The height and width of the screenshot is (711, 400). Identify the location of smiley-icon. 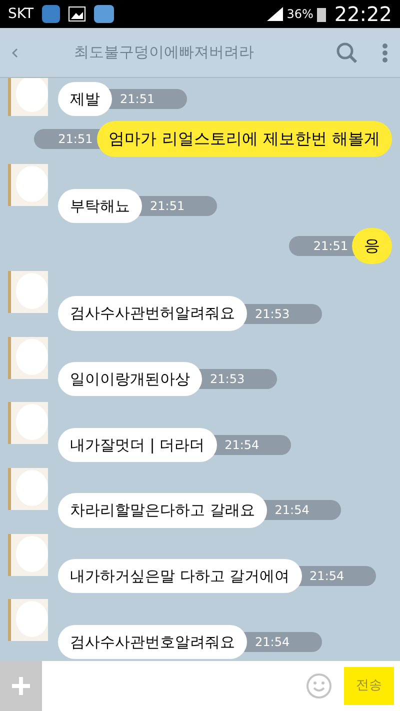
(319, 686).